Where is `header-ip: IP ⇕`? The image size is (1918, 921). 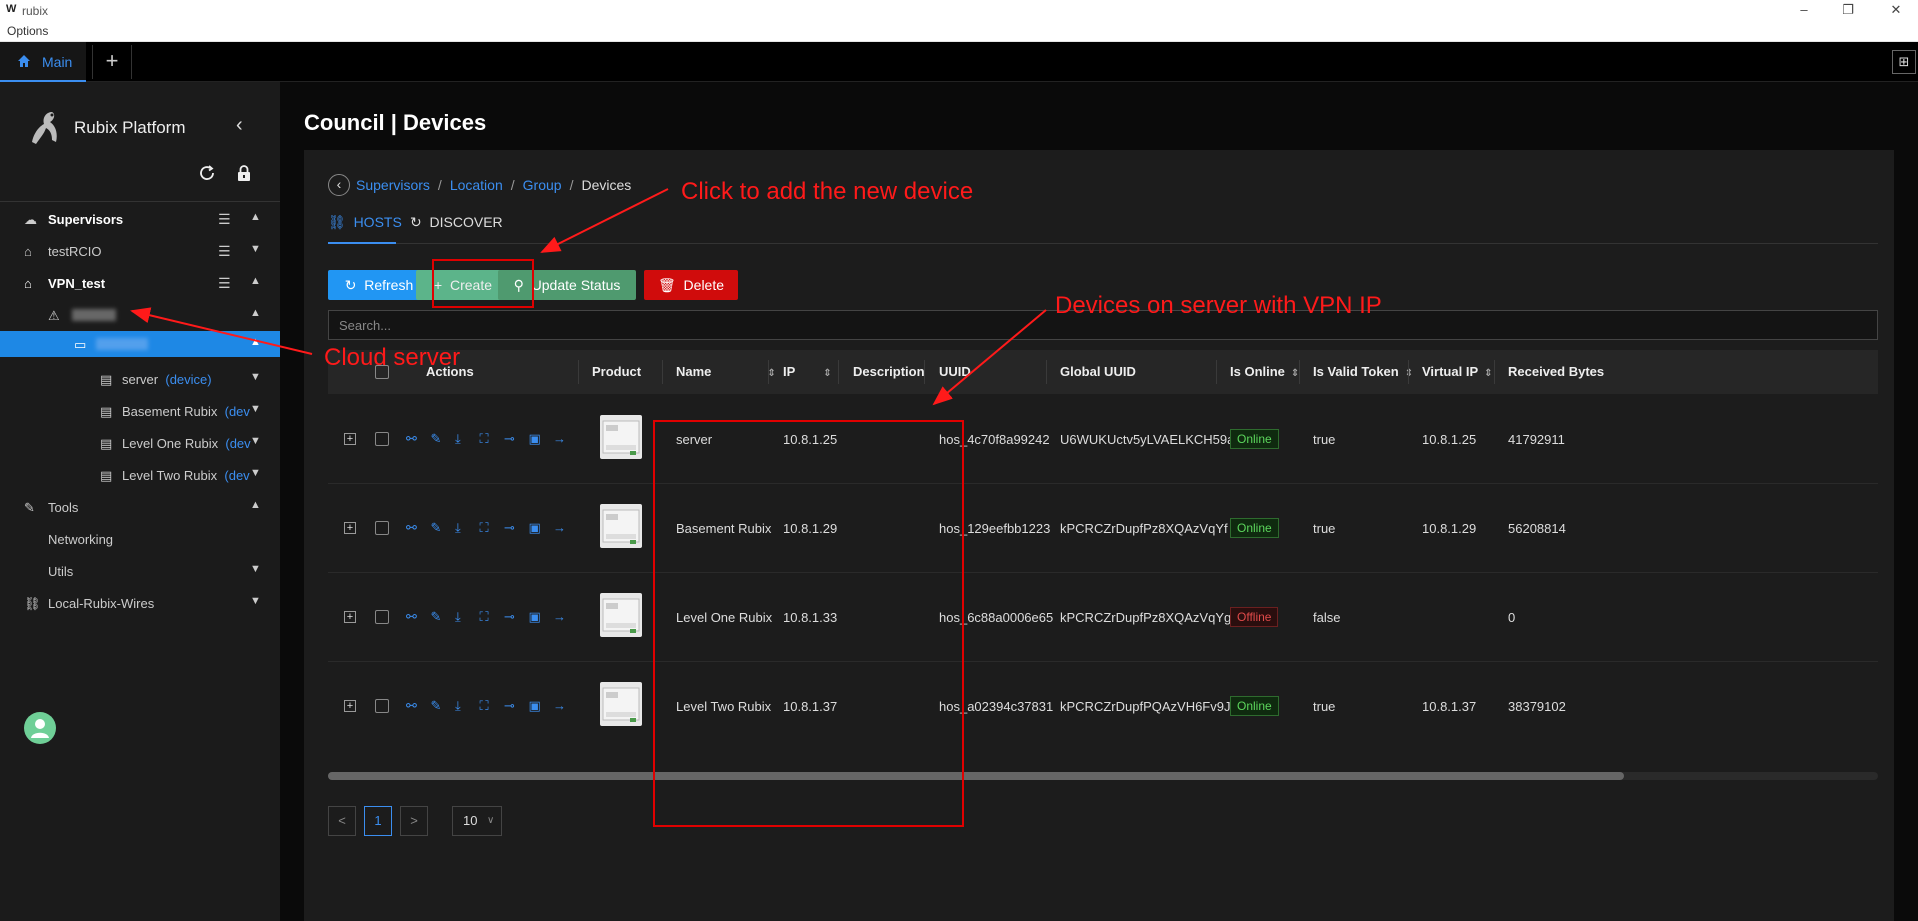
header-ip: IP ⇕ is located at coordinates (807, 371).